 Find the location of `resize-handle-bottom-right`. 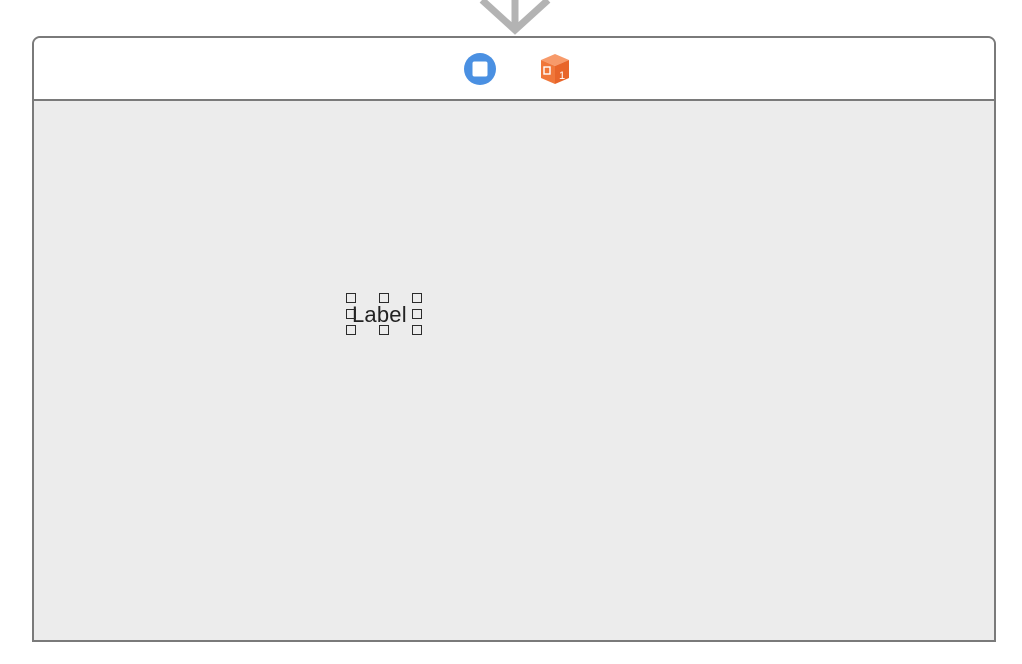

resize-handle-bottom-right is located at coordinates (417, 330).